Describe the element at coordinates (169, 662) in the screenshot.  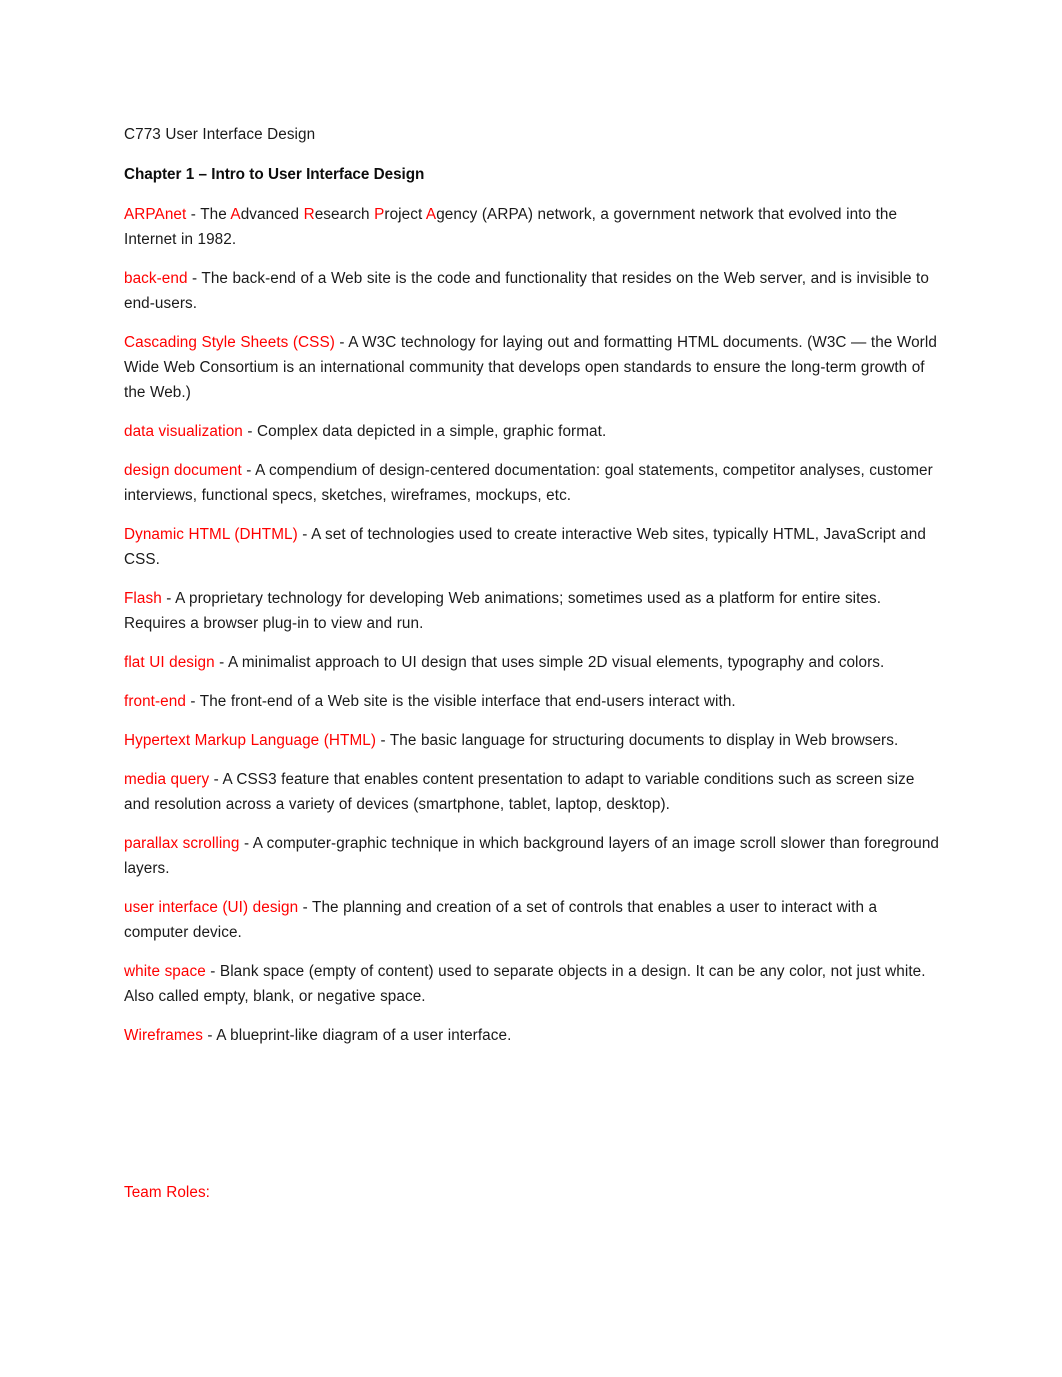
I see `glossary-term: flat UI design` at that location.